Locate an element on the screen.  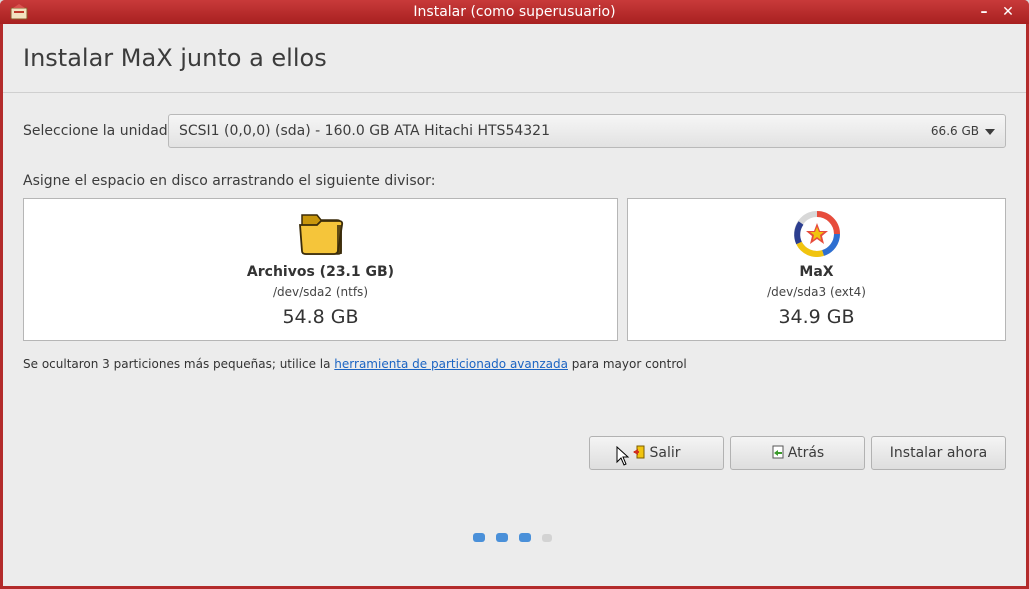
mouse-cursor-icon is located at coordinates (623, 456).